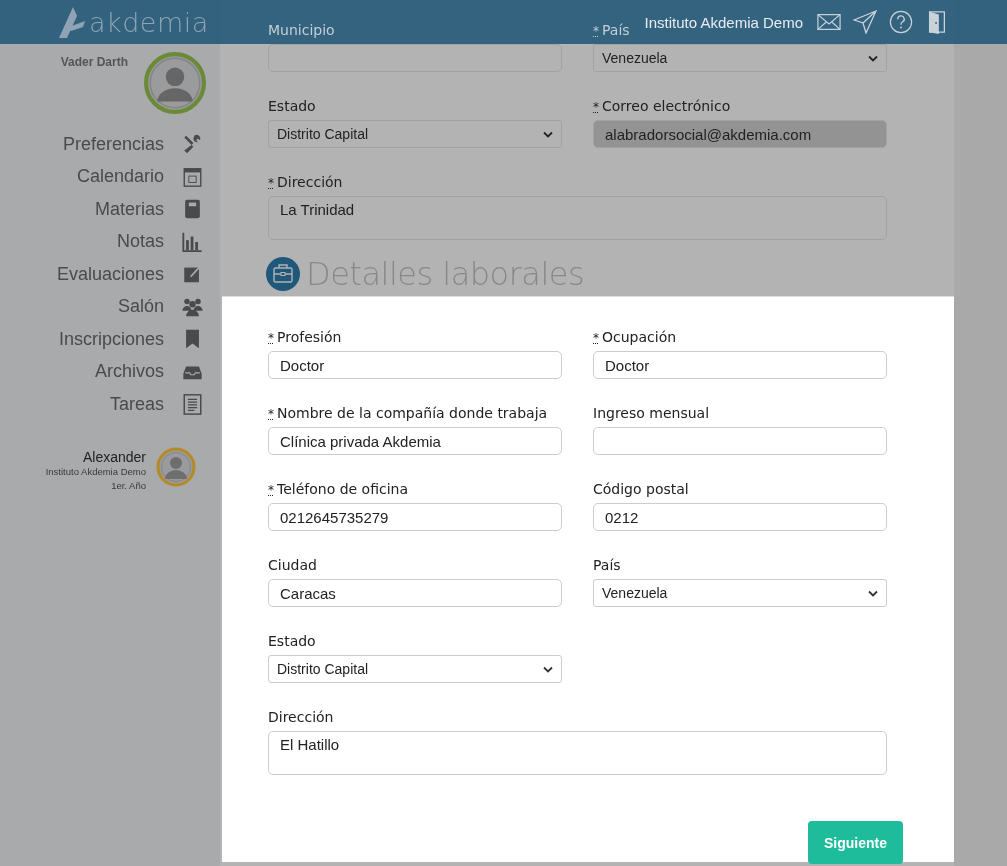 The height and width of the screenshot is (866, 1007). Describe the element at coordinates (283, 273) in the screenshot. I see `briefcase-icon` at that location.